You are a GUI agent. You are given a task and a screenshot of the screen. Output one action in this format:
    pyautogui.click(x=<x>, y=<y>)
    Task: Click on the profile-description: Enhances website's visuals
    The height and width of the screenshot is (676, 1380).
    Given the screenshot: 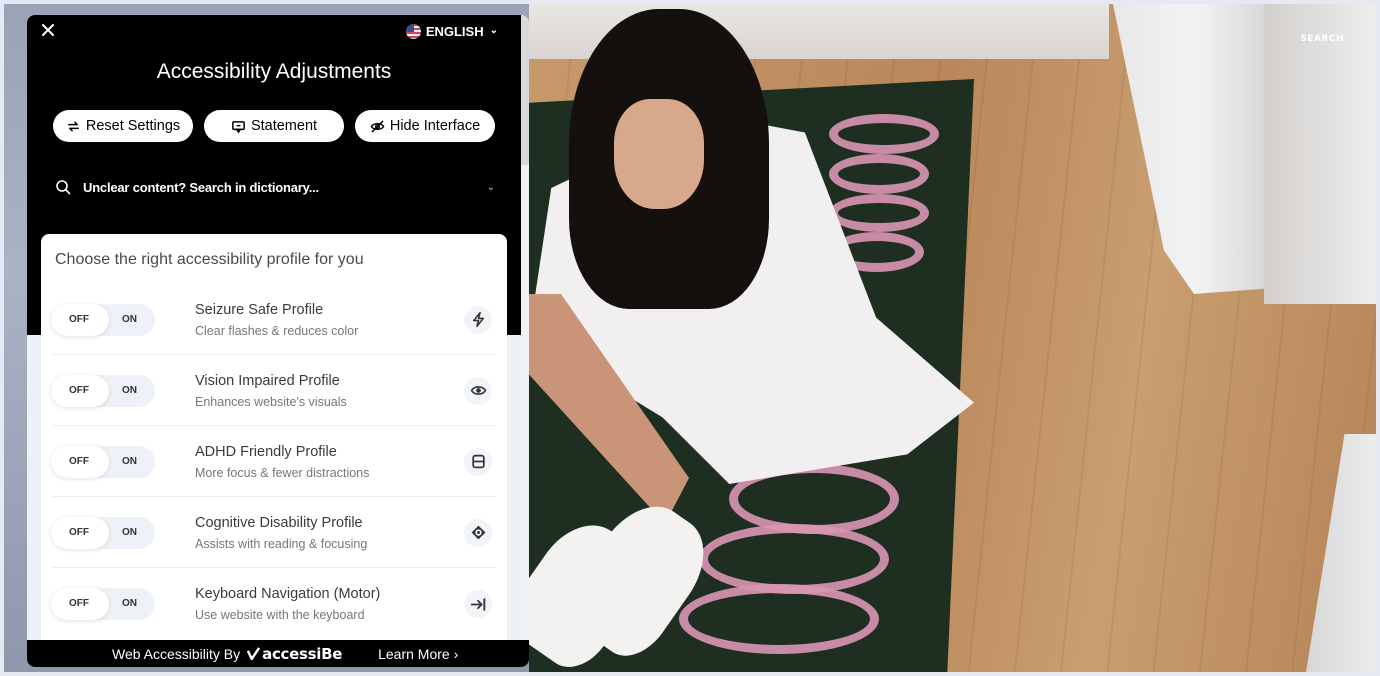 What is the action you would take?
    pyautogui.click(x=271, y=401)
    